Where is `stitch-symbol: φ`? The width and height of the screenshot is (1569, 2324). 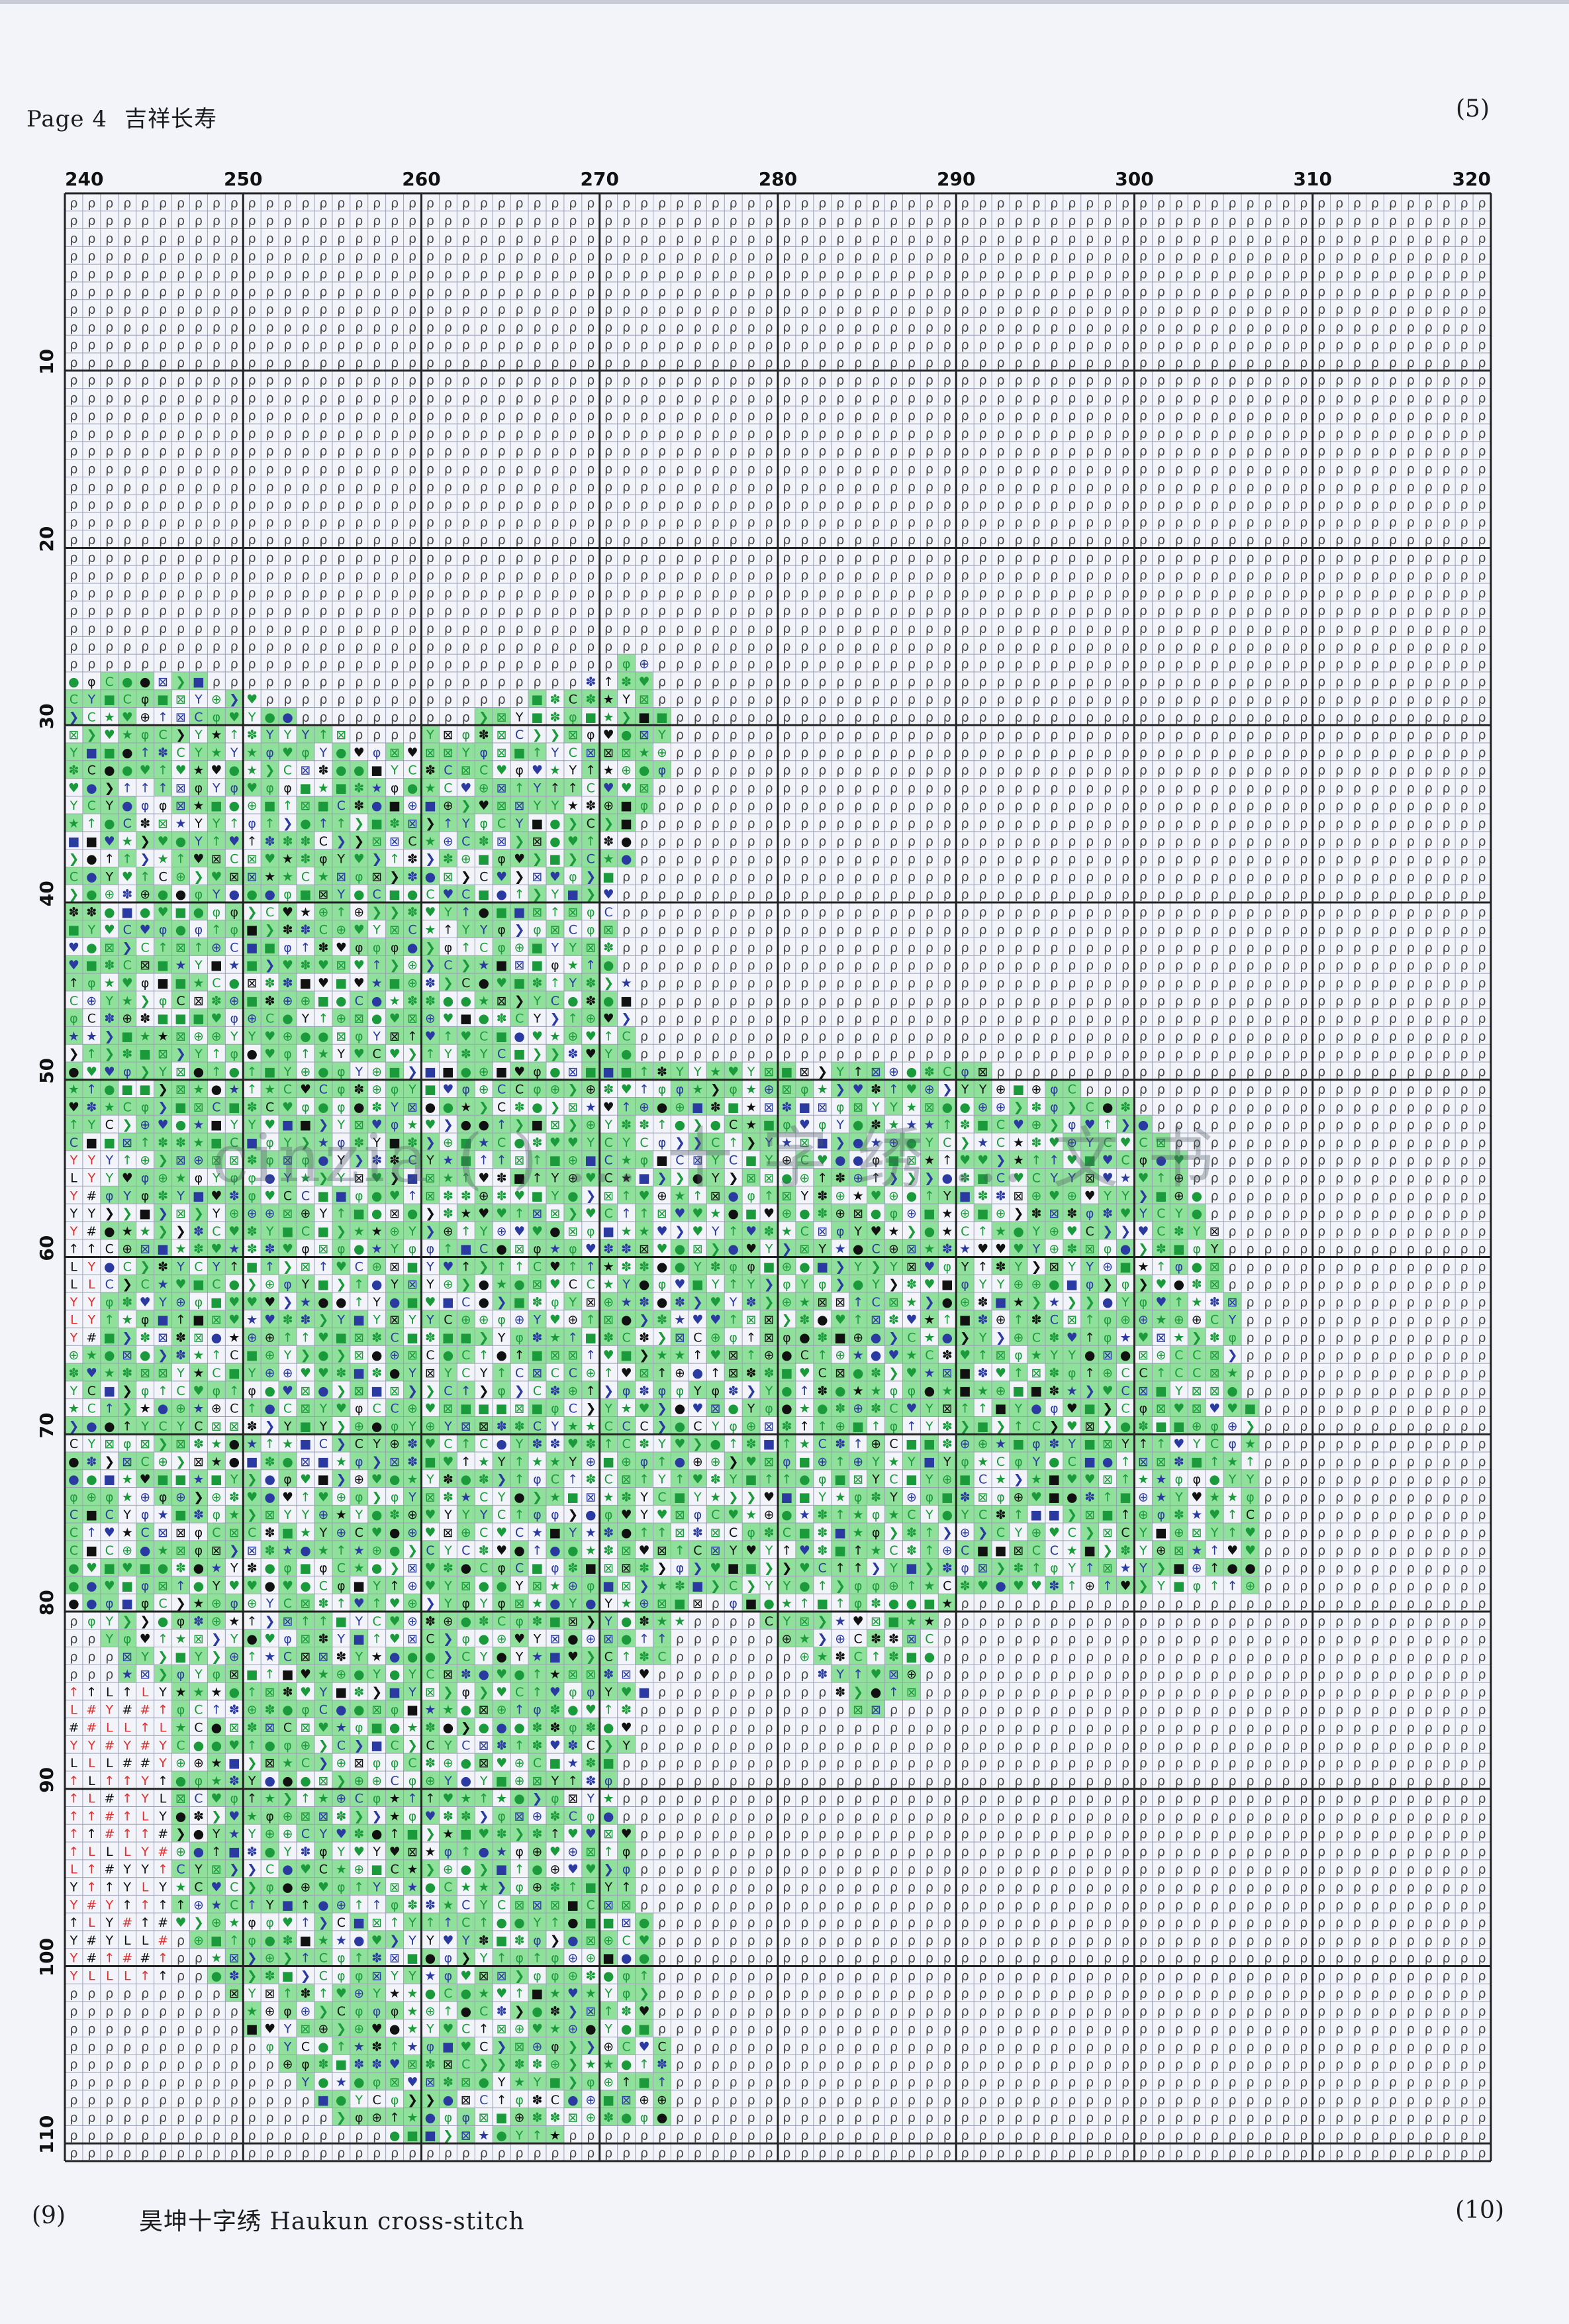
stitch-symbol: φ is located at coordinates (199, 788).